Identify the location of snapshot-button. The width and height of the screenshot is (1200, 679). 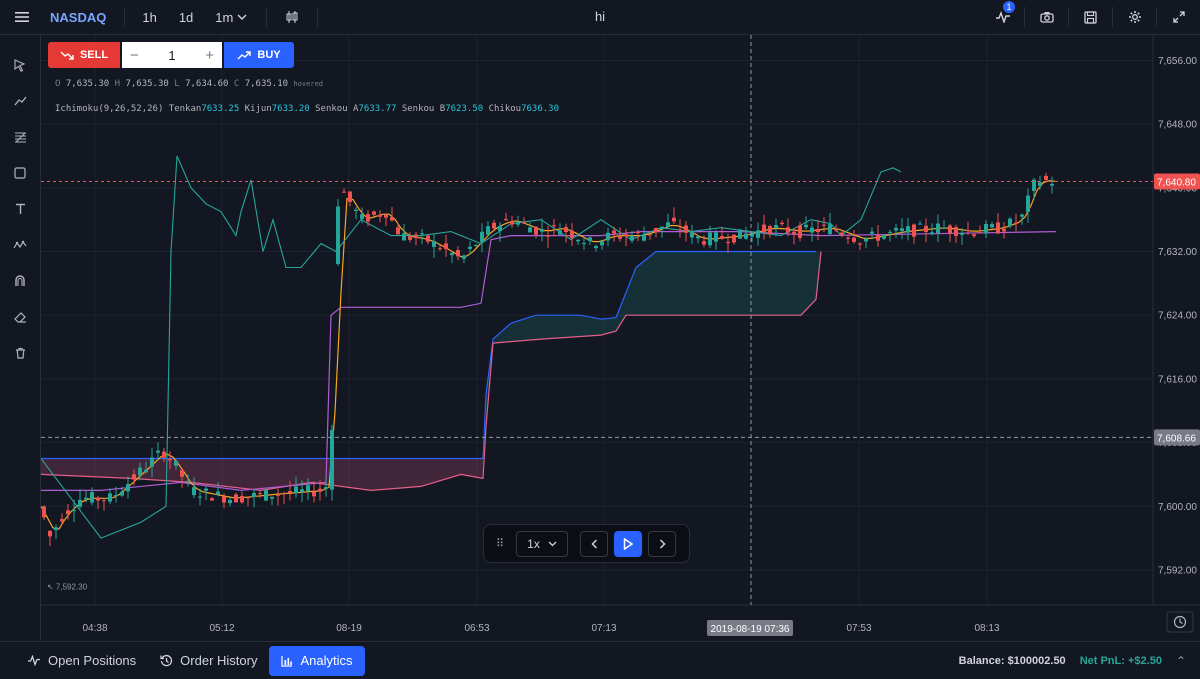
(1046, 17).